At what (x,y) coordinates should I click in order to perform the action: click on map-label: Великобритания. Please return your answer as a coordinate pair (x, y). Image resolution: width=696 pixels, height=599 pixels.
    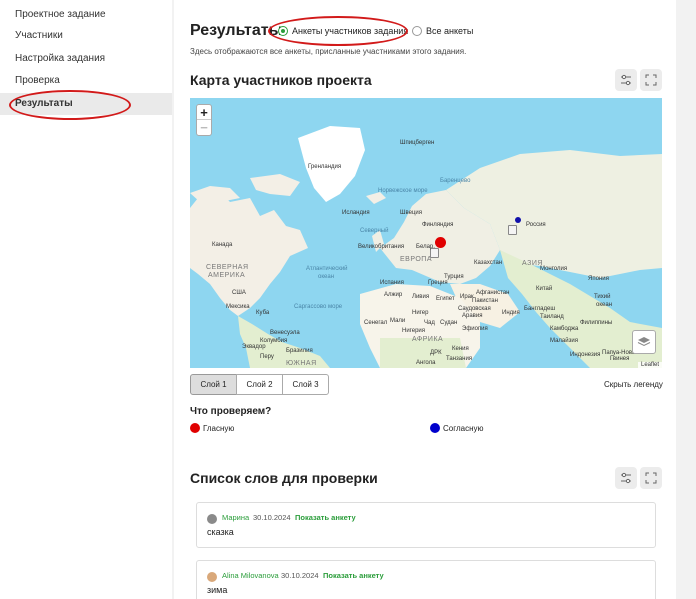
    Looking at the image, I should click on (381, 247).